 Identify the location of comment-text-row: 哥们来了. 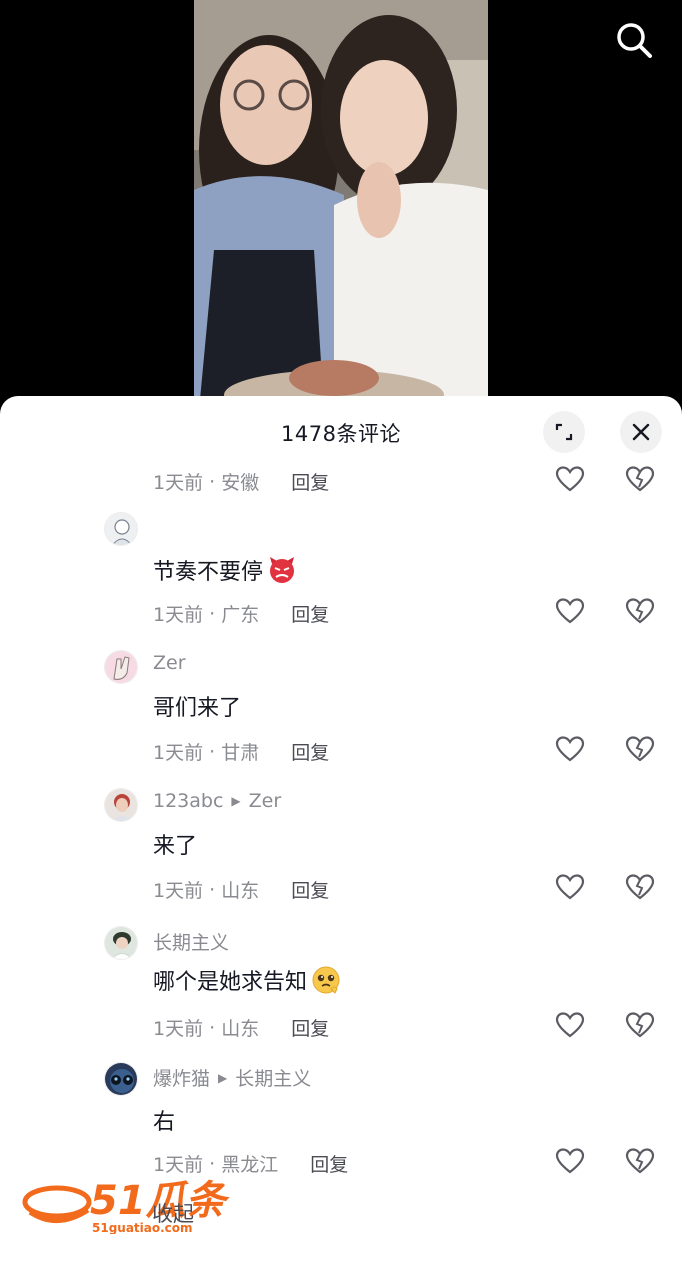
(197, 706).